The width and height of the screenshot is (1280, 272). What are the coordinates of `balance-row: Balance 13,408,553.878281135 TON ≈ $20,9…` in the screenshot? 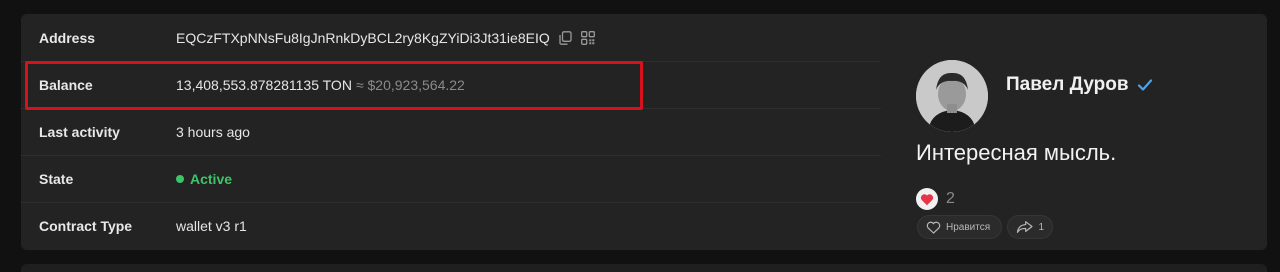 It's located at (451, 84).